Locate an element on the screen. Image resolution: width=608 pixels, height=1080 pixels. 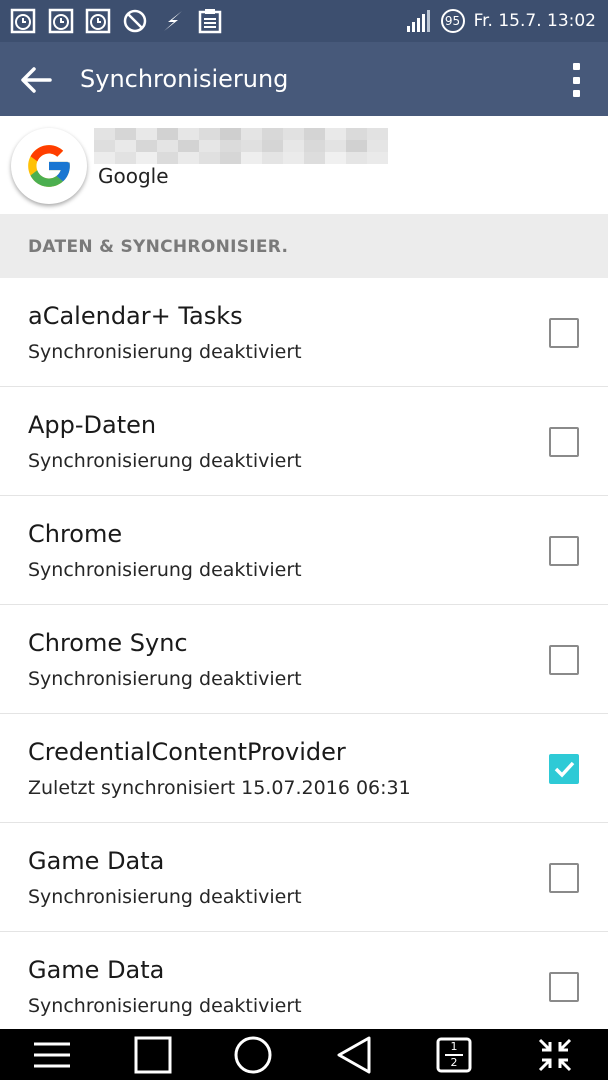
minimize-button is located at coordinates (555, 1055).